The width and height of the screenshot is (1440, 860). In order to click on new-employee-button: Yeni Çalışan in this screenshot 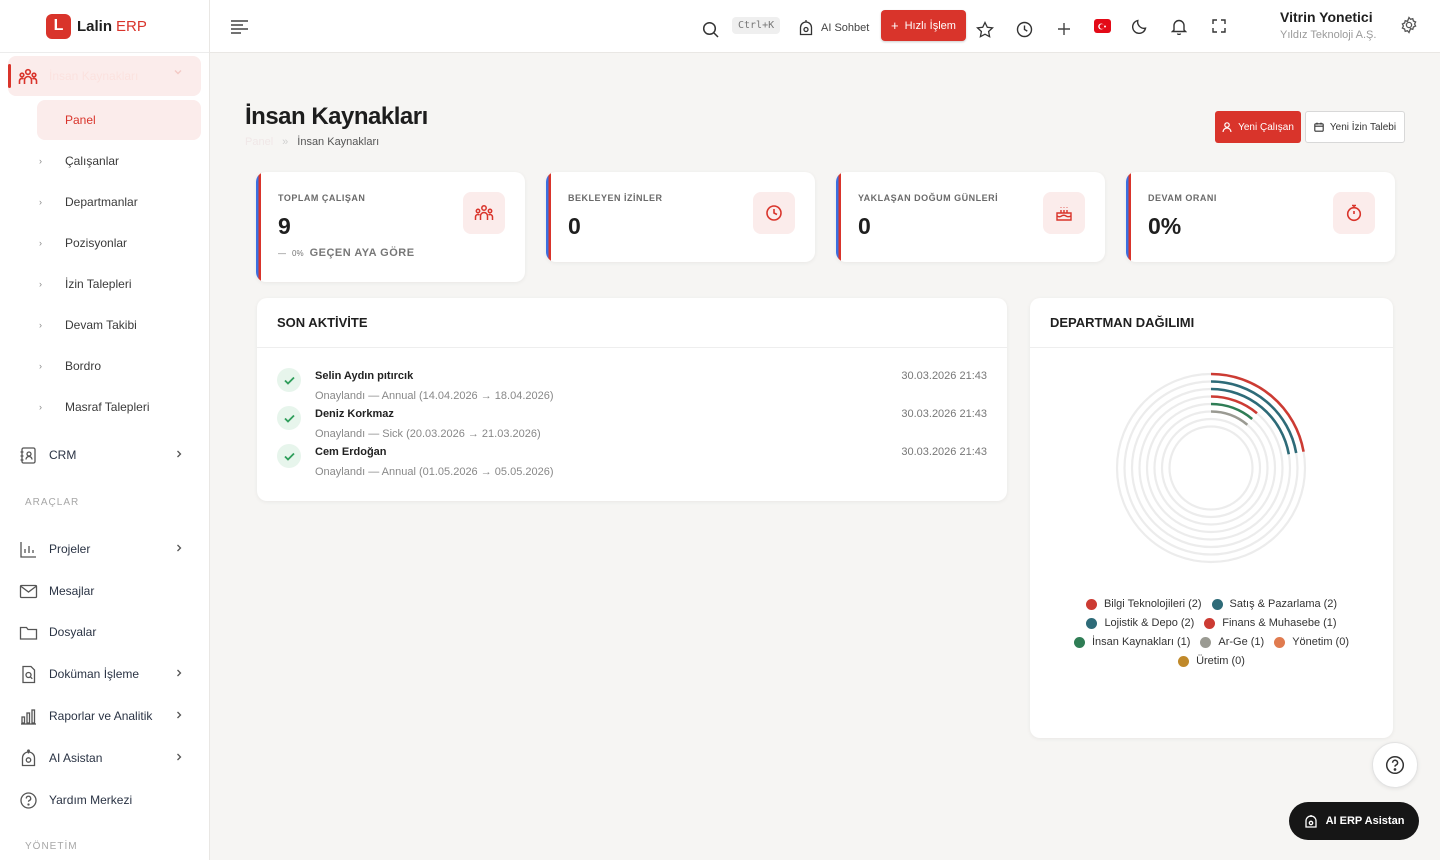, I will do `click(1258, 127)`.